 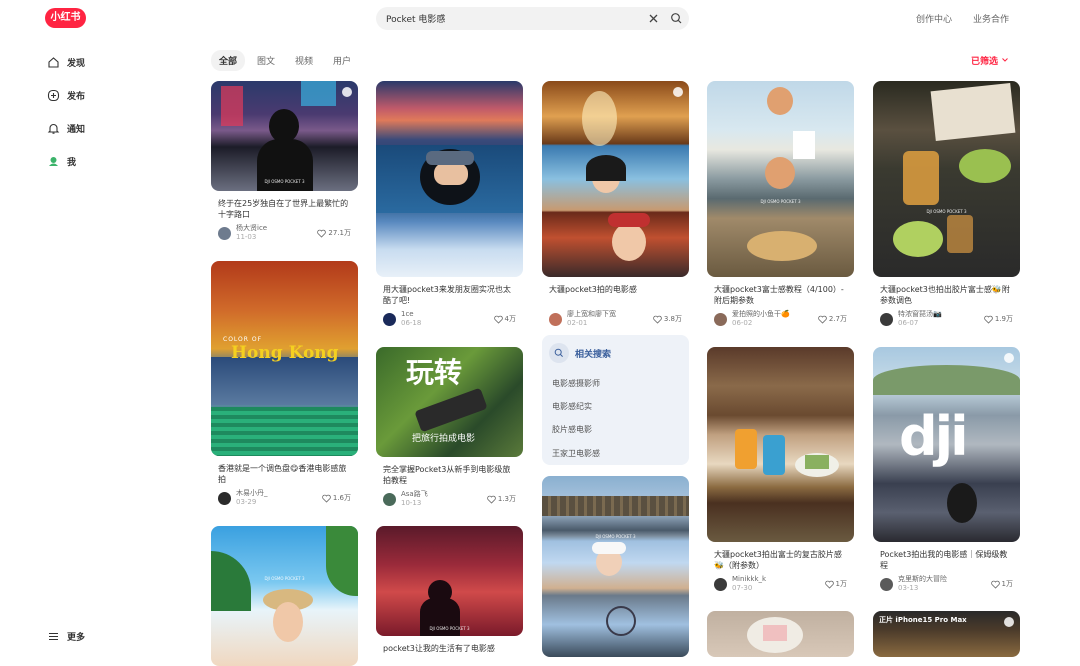 What do you see at coordinates (998, 319) in the screenshot?
I see `like-button: 1.9万` at bounding box center [998, 319].